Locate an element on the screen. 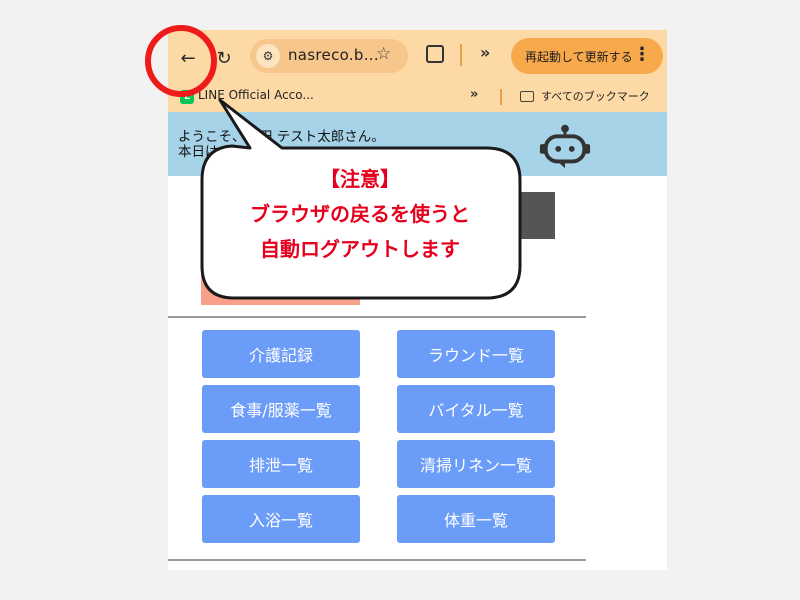  robot-icon is located at coordinates (565, 146).